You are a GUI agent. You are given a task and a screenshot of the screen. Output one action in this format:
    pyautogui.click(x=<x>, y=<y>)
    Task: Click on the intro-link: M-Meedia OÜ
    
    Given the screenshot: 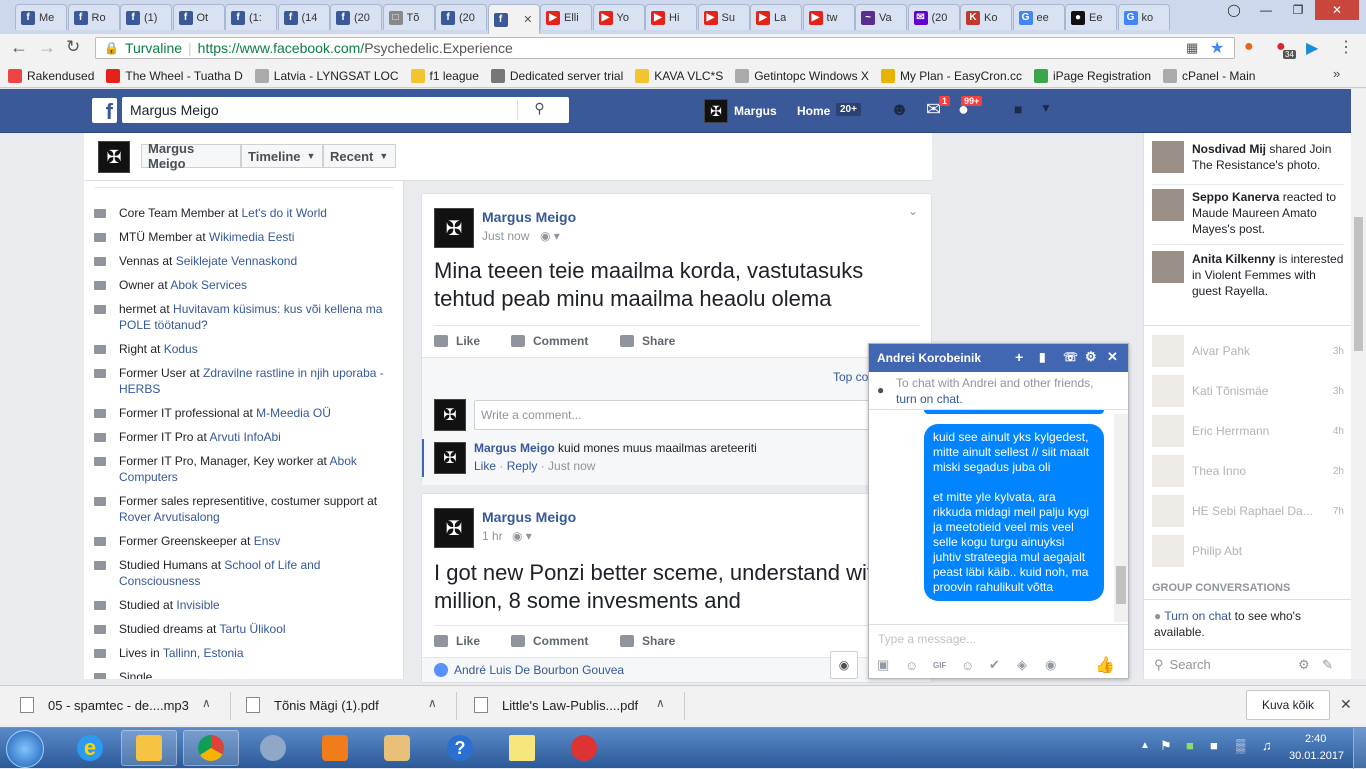 What is the action you would take?
    pyautogui.click(x=293, y=413)
    